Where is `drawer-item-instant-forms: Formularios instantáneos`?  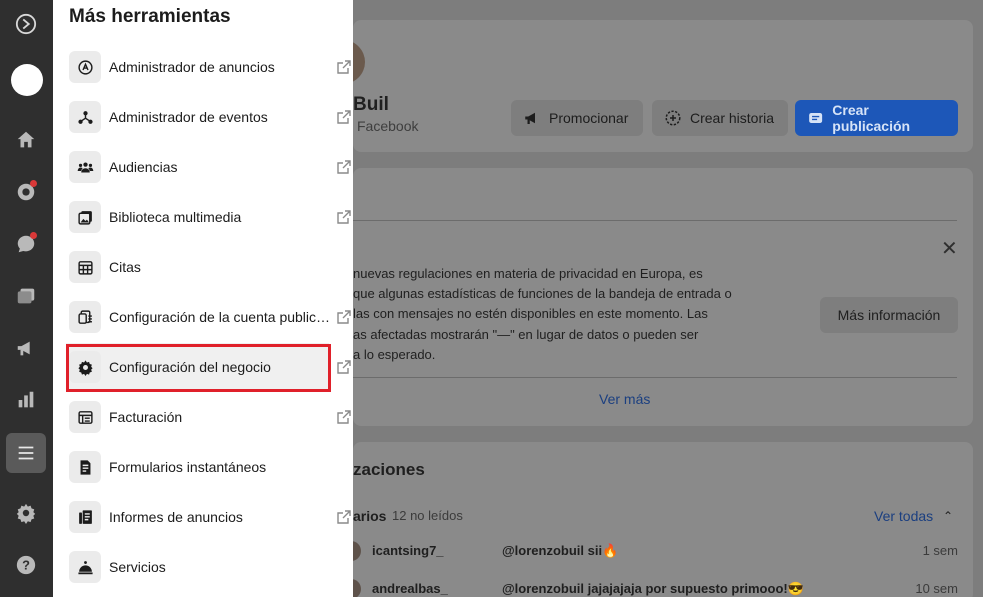
drawer-item-instant-forms: Formularios instantáneos is located at coordinates (211, 467).